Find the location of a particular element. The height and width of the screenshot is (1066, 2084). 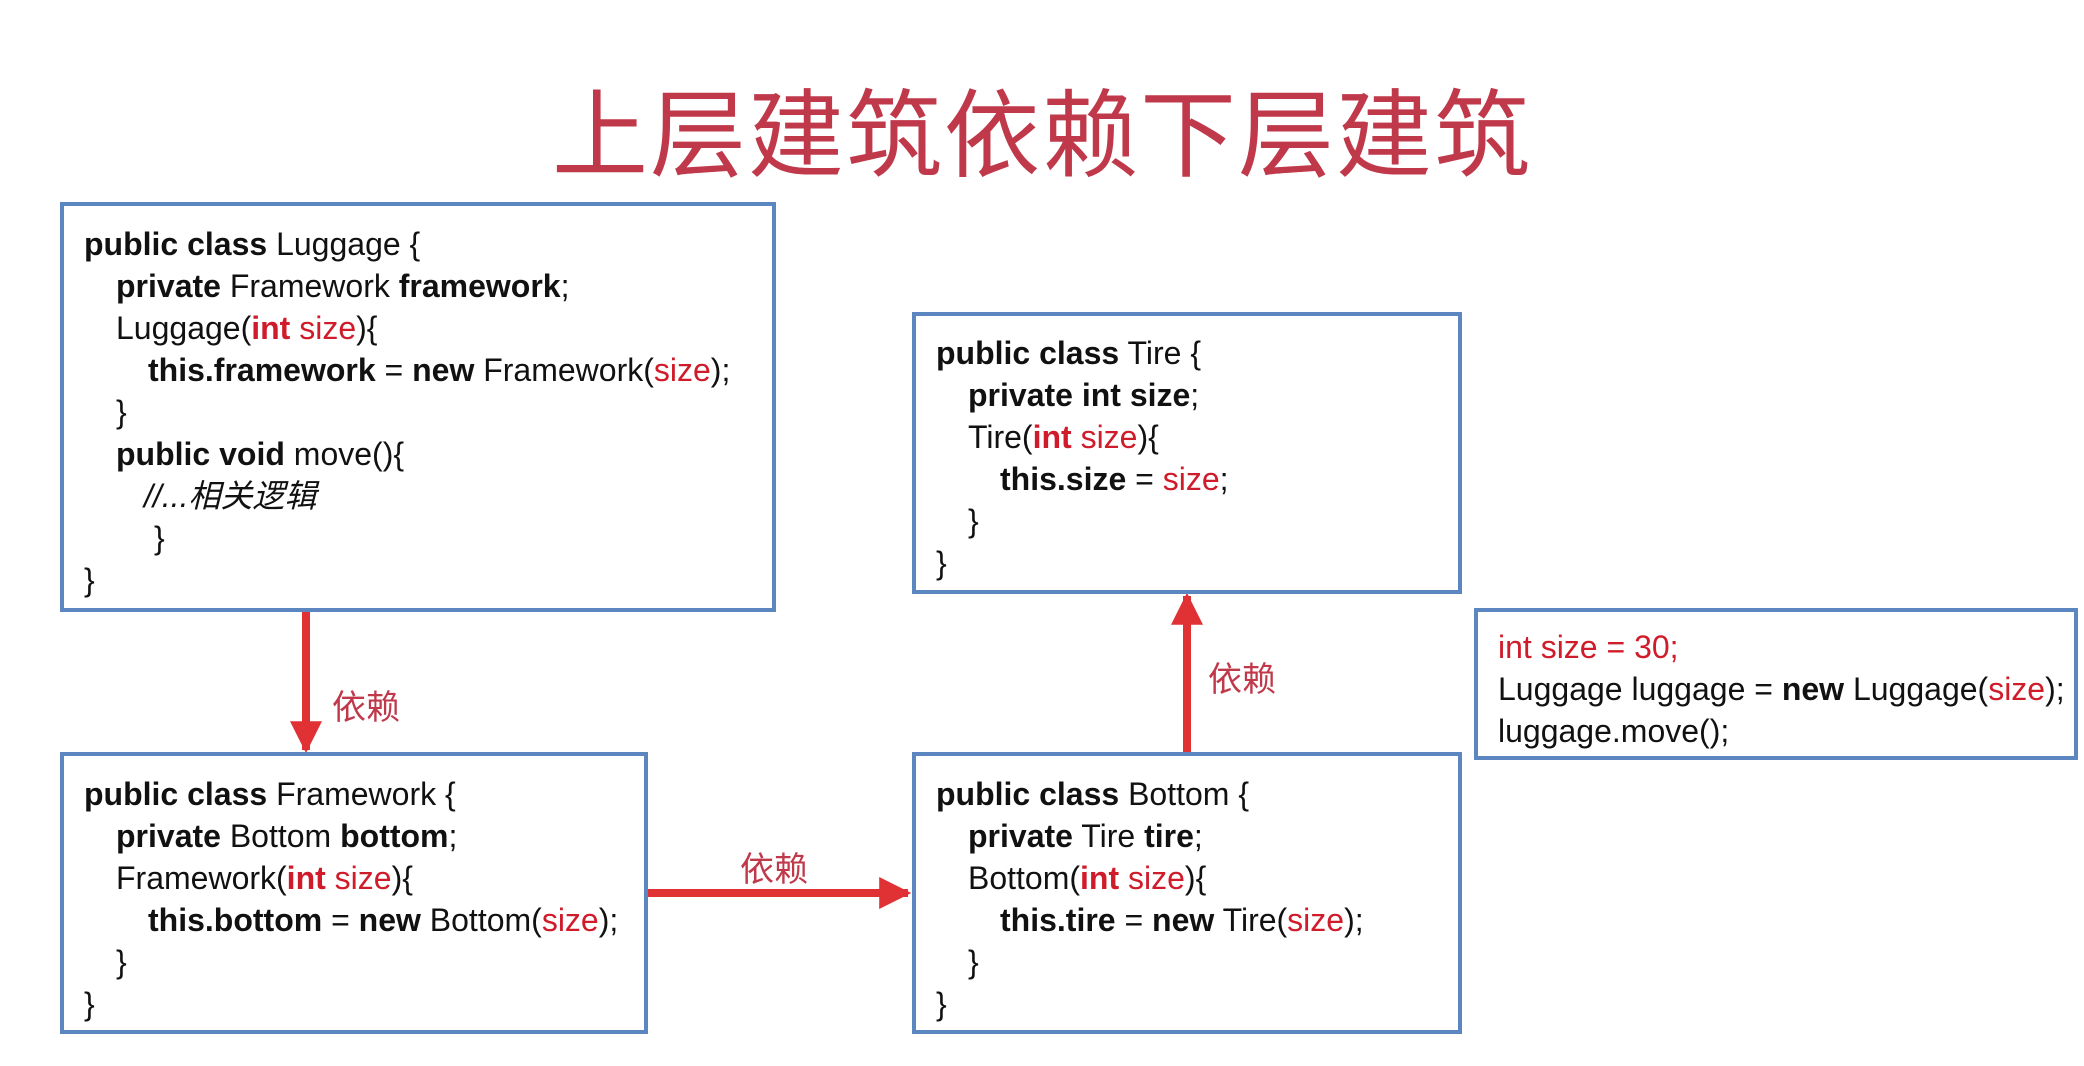

arrow-label-3: 依赖 is located at coordinates (1242, 680).